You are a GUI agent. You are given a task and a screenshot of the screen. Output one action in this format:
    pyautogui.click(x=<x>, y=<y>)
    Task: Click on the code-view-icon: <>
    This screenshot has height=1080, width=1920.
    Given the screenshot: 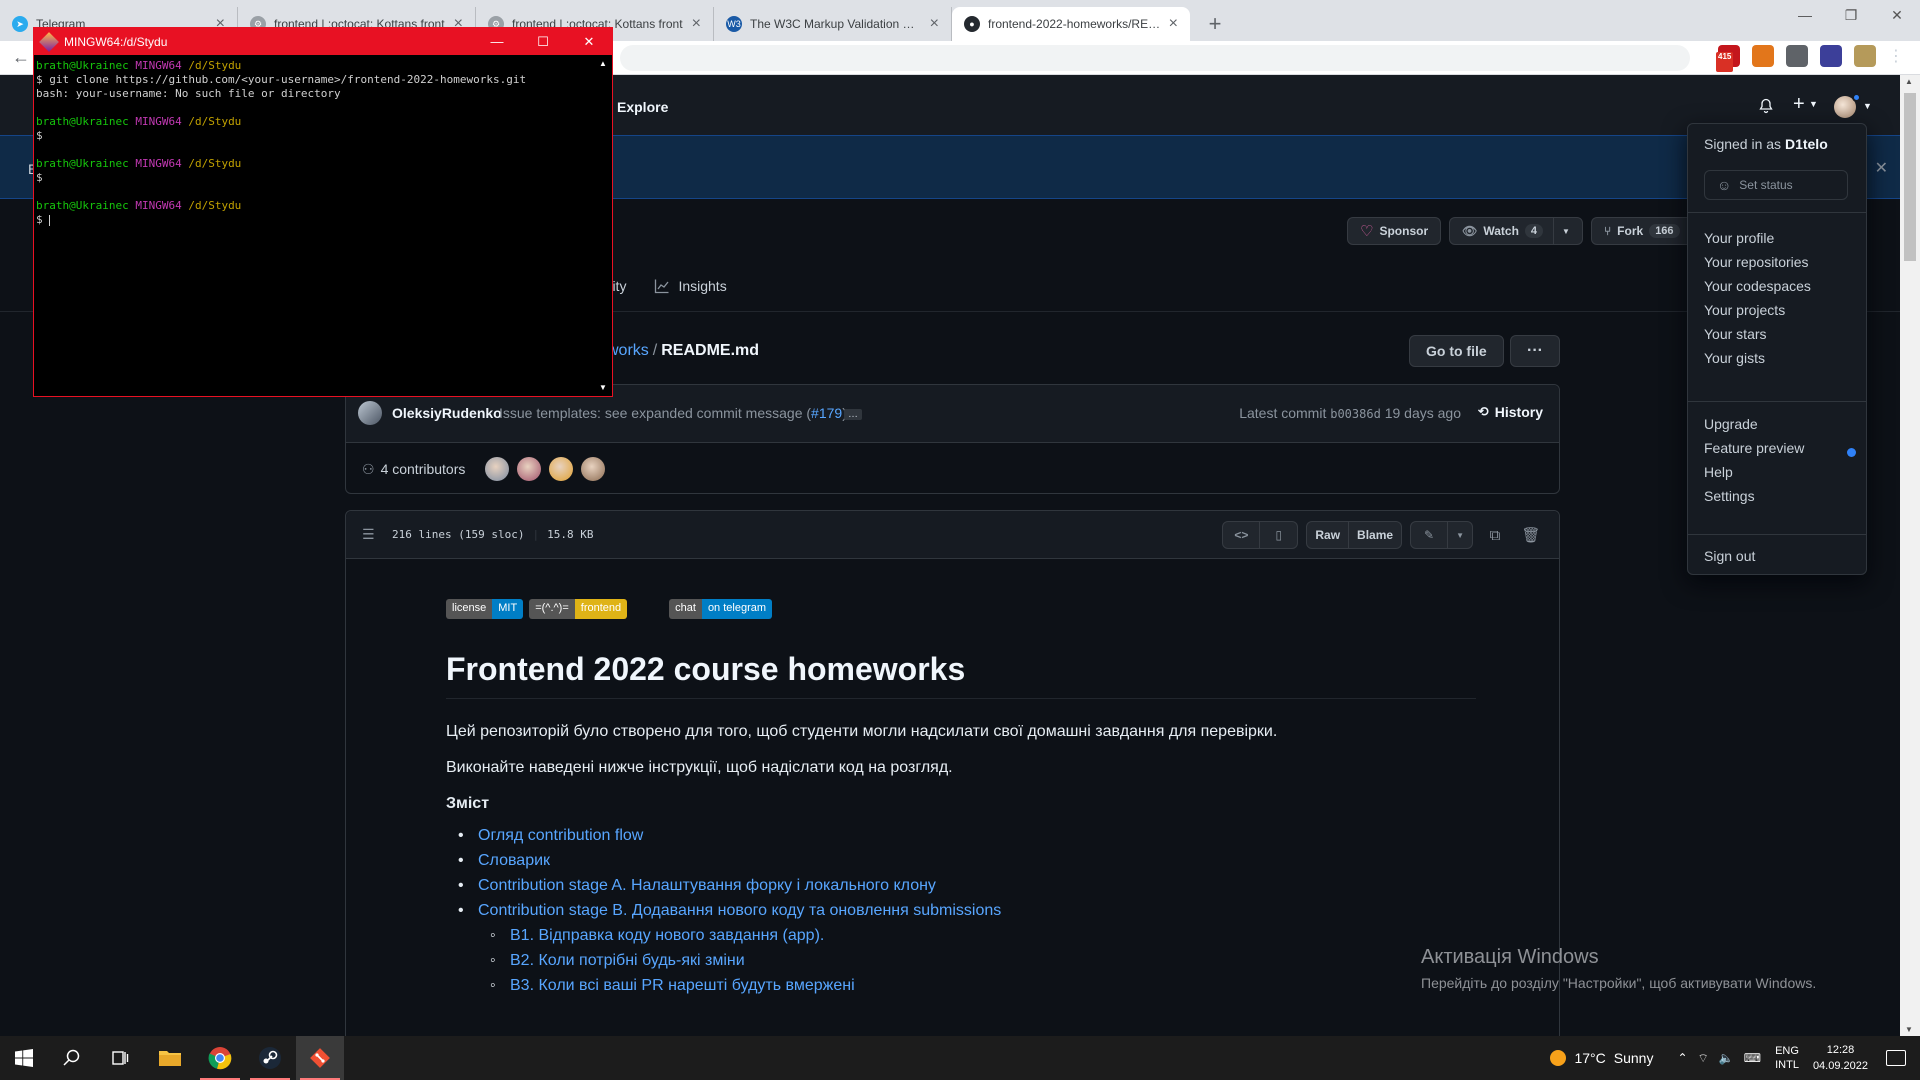 What is the action you would take?
    pyautogui.click(x=1241, y=535)
    